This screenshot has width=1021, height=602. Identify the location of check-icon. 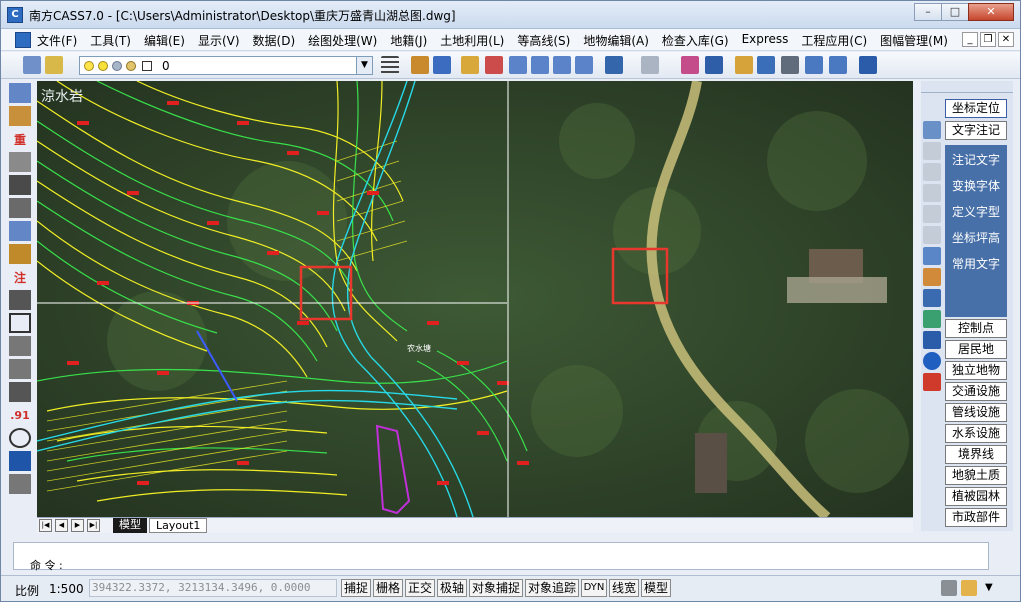
(932, 319).